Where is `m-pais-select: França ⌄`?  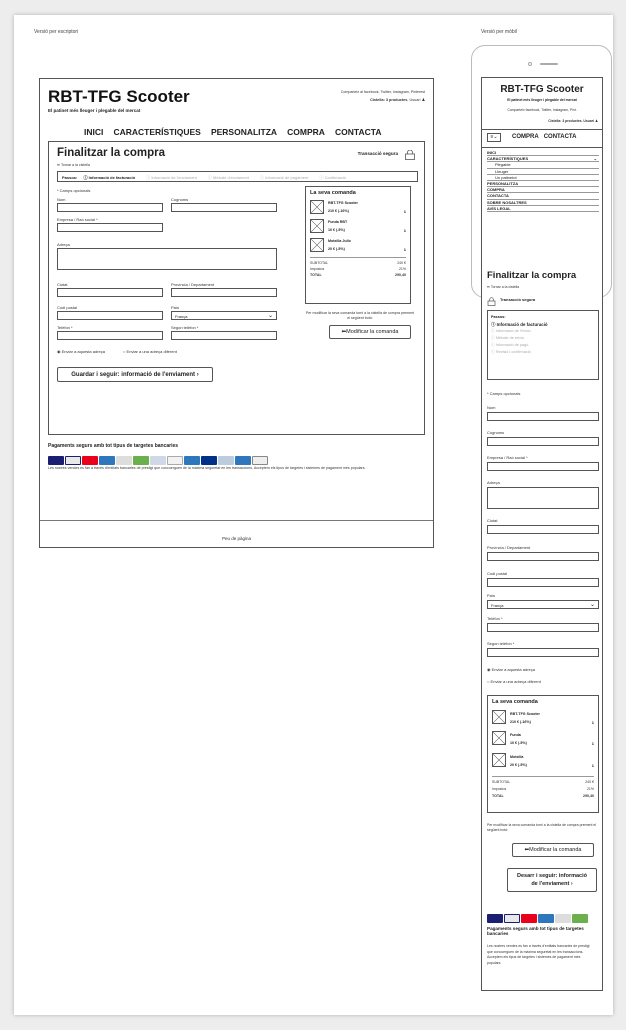 m-pais-select: França ⌄ is located at coordinates (543, 604).